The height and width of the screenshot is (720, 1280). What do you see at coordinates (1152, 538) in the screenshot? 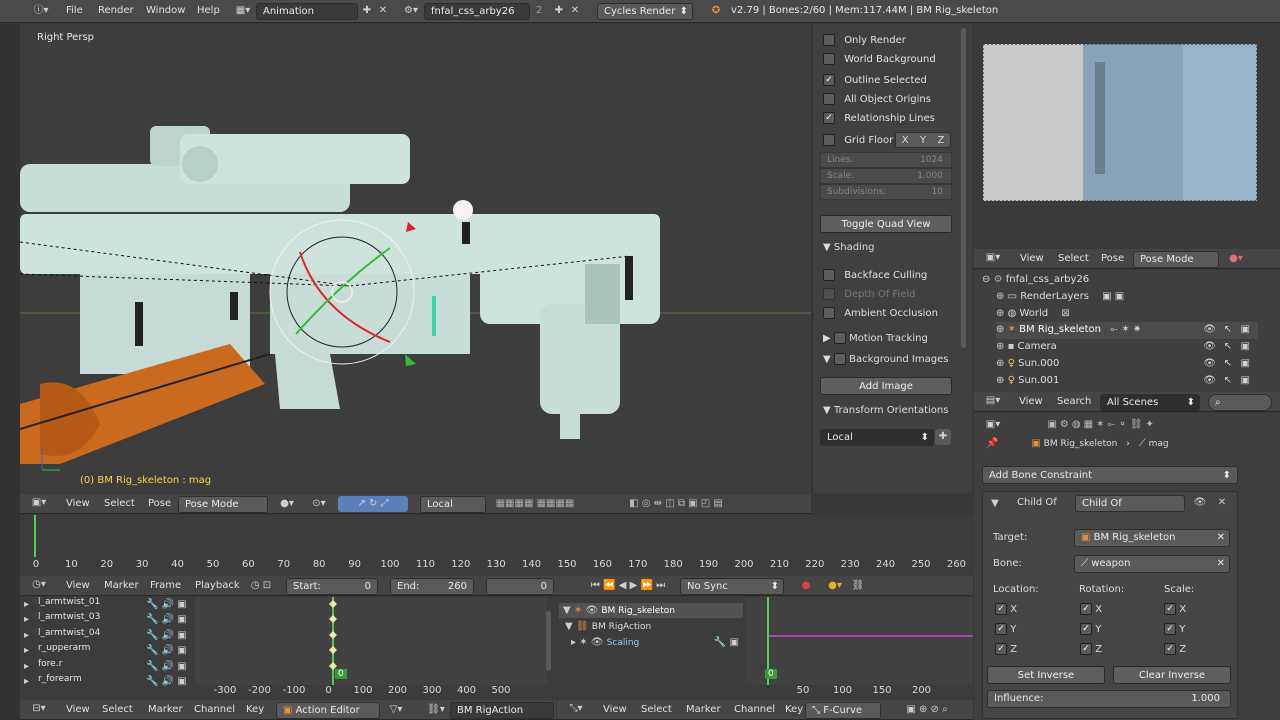
I see `target-field: ▣ BM Rig_skeleton ✕` at bounding box center [1152, 538].